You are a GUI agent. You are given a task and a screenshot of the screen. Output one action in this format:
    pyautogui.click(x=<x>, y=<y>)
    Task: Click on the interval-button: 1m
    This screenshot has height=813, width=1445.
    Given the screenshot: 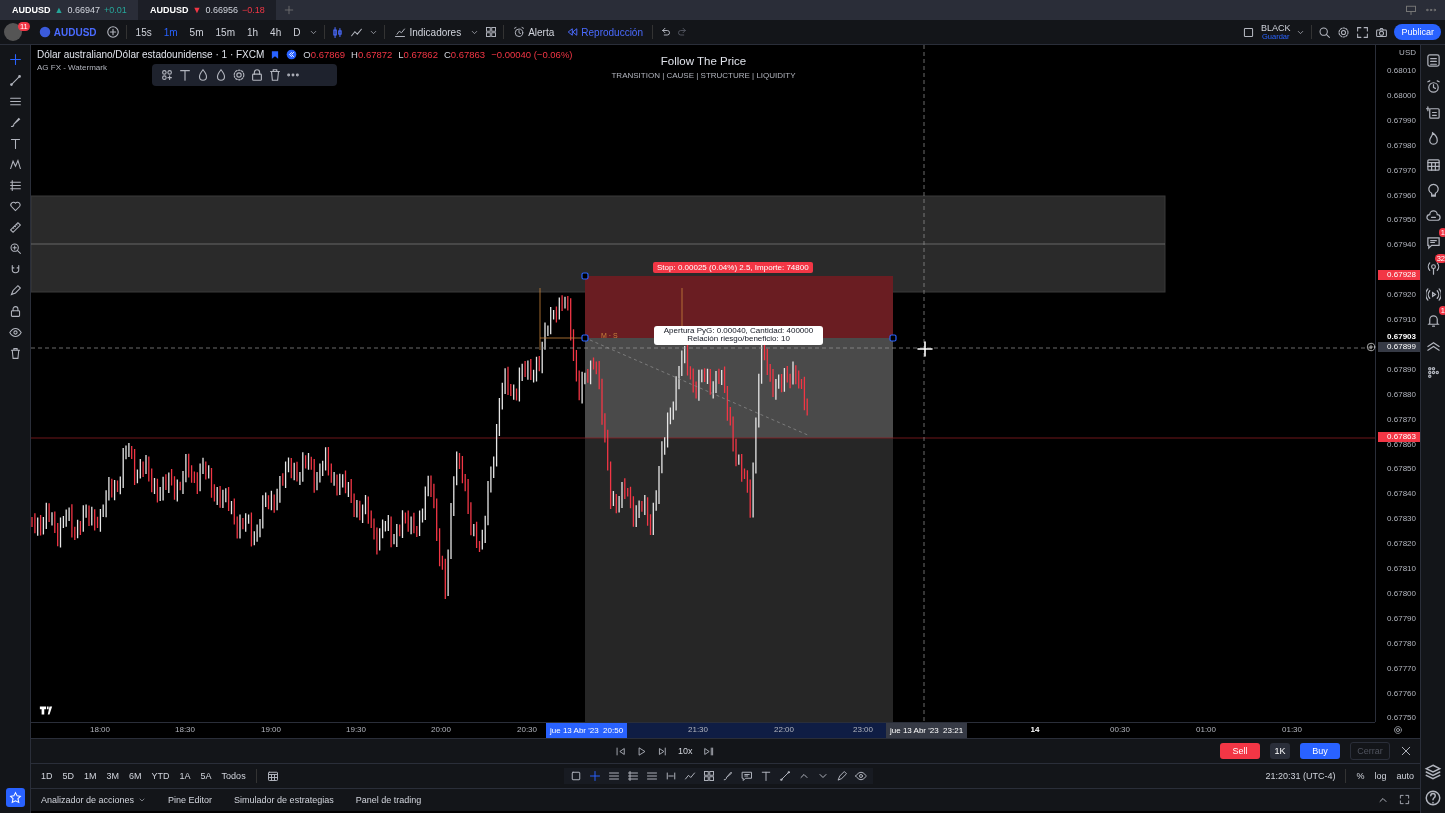 What is the action you would take?
    pyautogui.click(x=170, y=32)
    